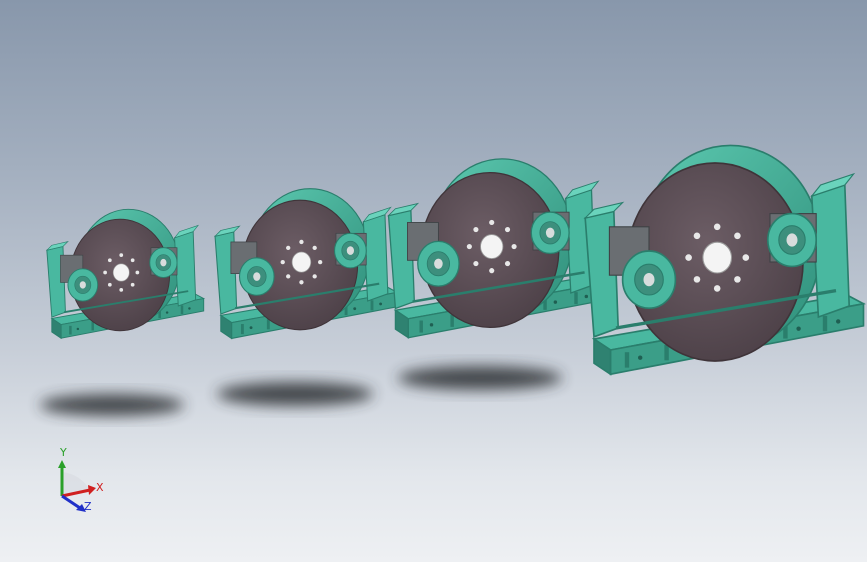  What do you see at coordinates (62, 464) in the screenshot?
I see `y-axis-arrowhead` at bounding box center [62, 464].